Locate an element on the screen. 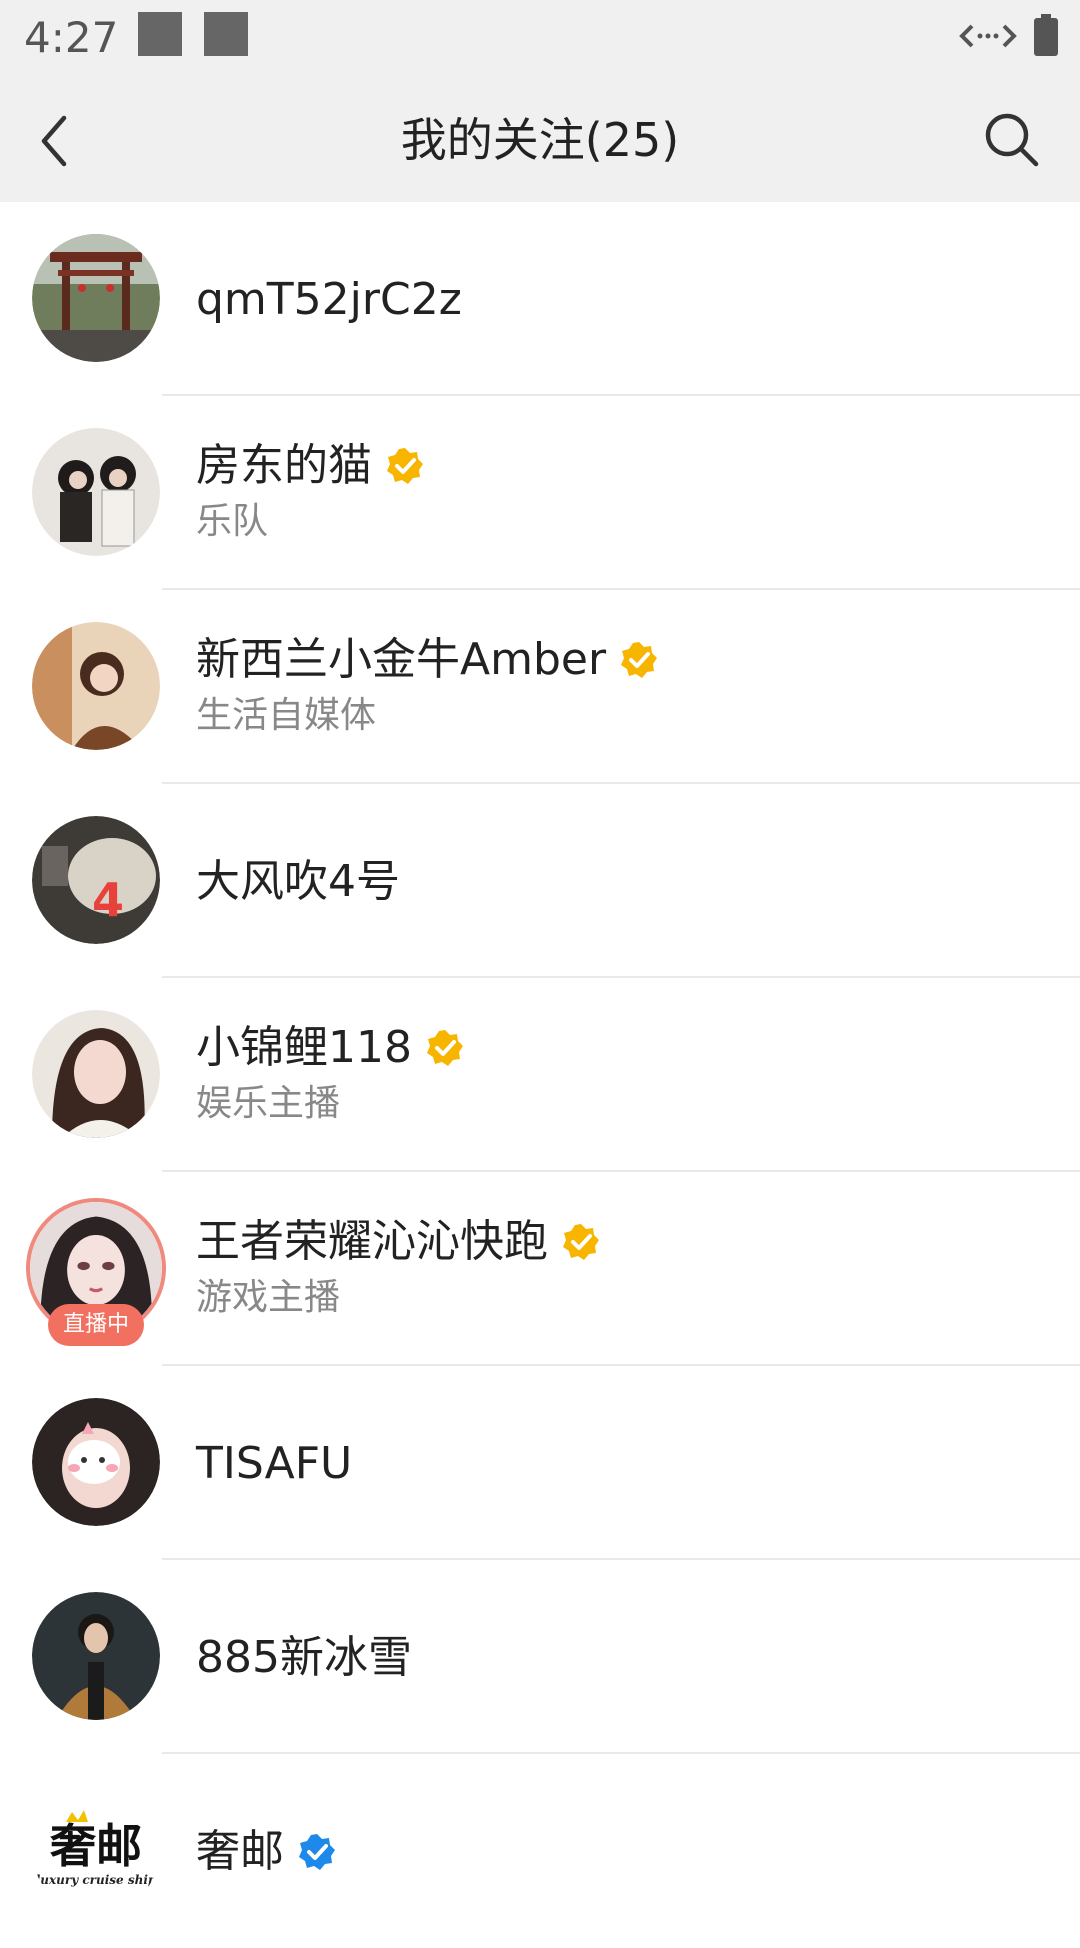 This screenshot has width=1080, height=1948. verified-badge-blue-icon is located at coordinates (317, 1852).